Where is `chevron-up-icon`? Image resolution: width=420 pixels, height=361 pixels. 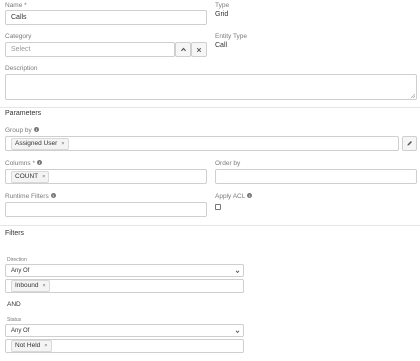
chevron-up-icon is located at coordinates (183, 49).